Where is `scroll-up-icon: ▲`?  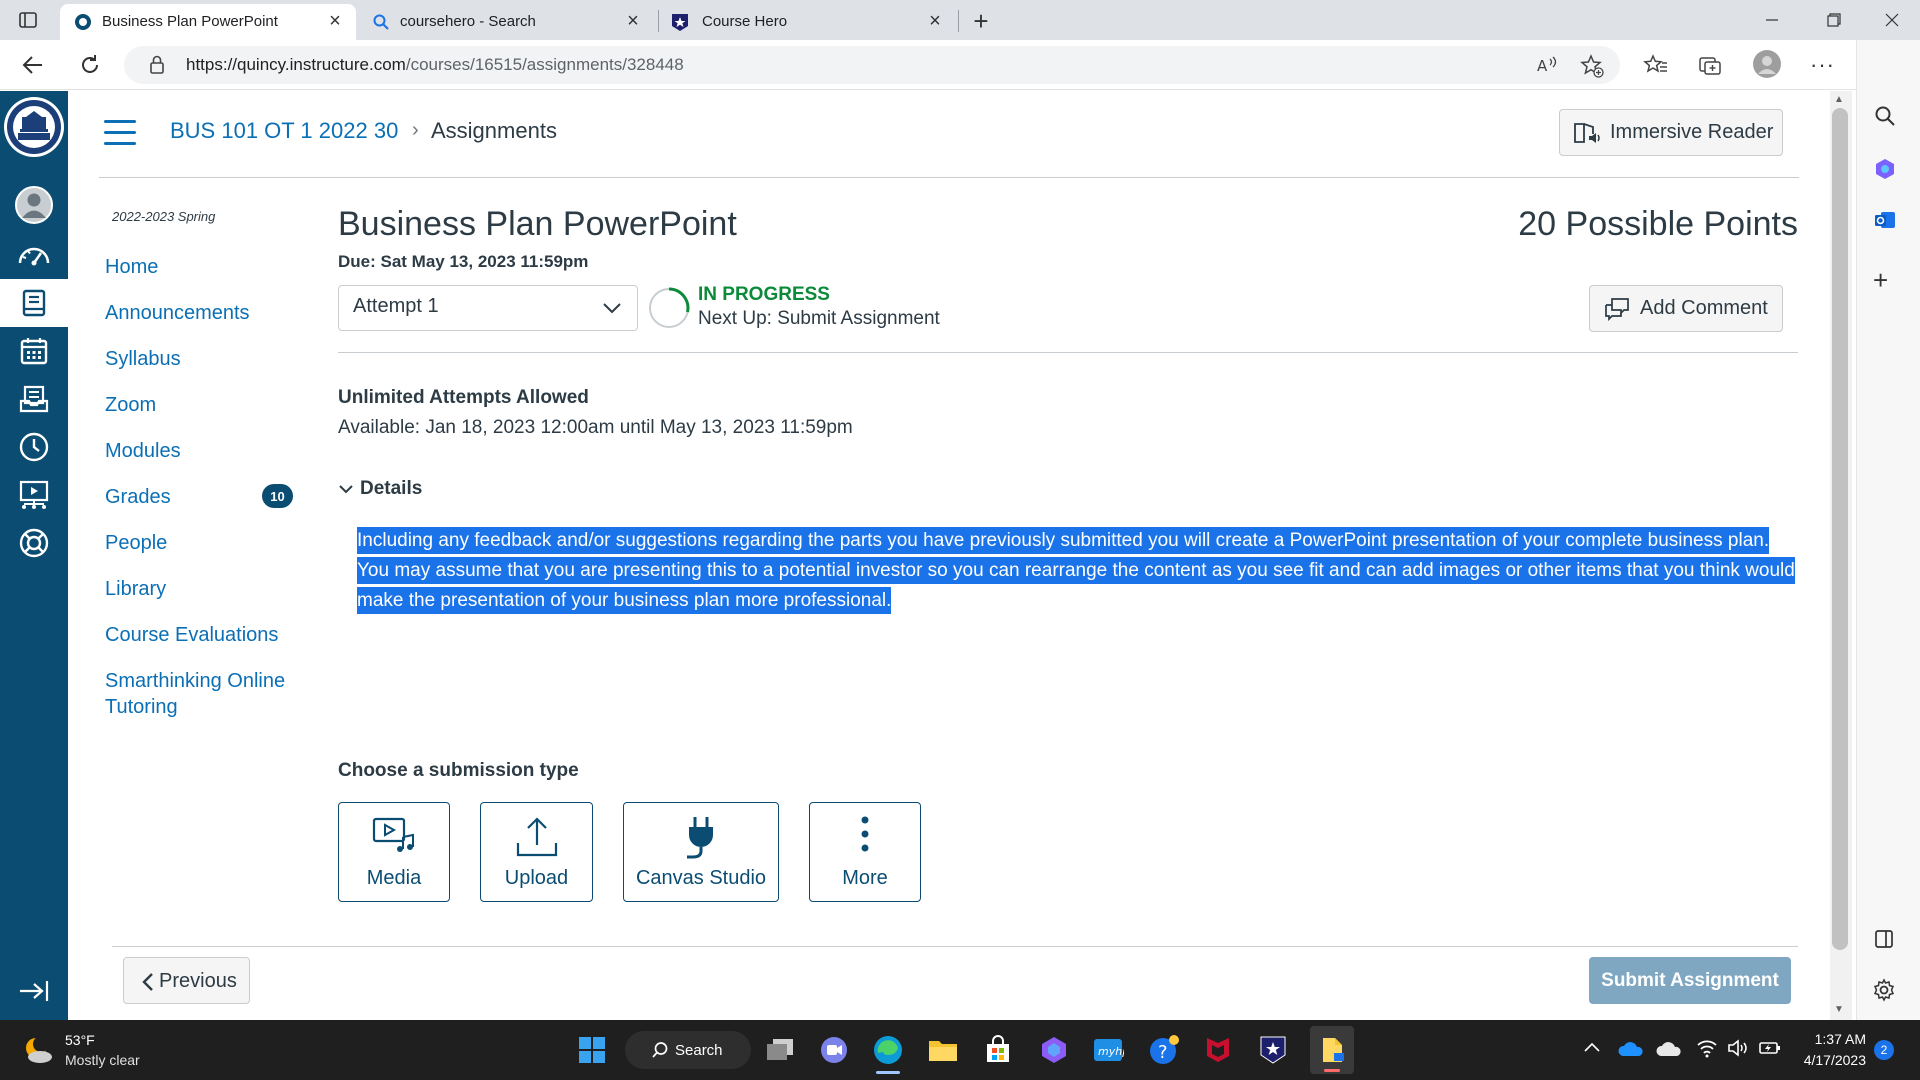 scroll-up-icon: ▲ is located at coordinates (1839, 99).